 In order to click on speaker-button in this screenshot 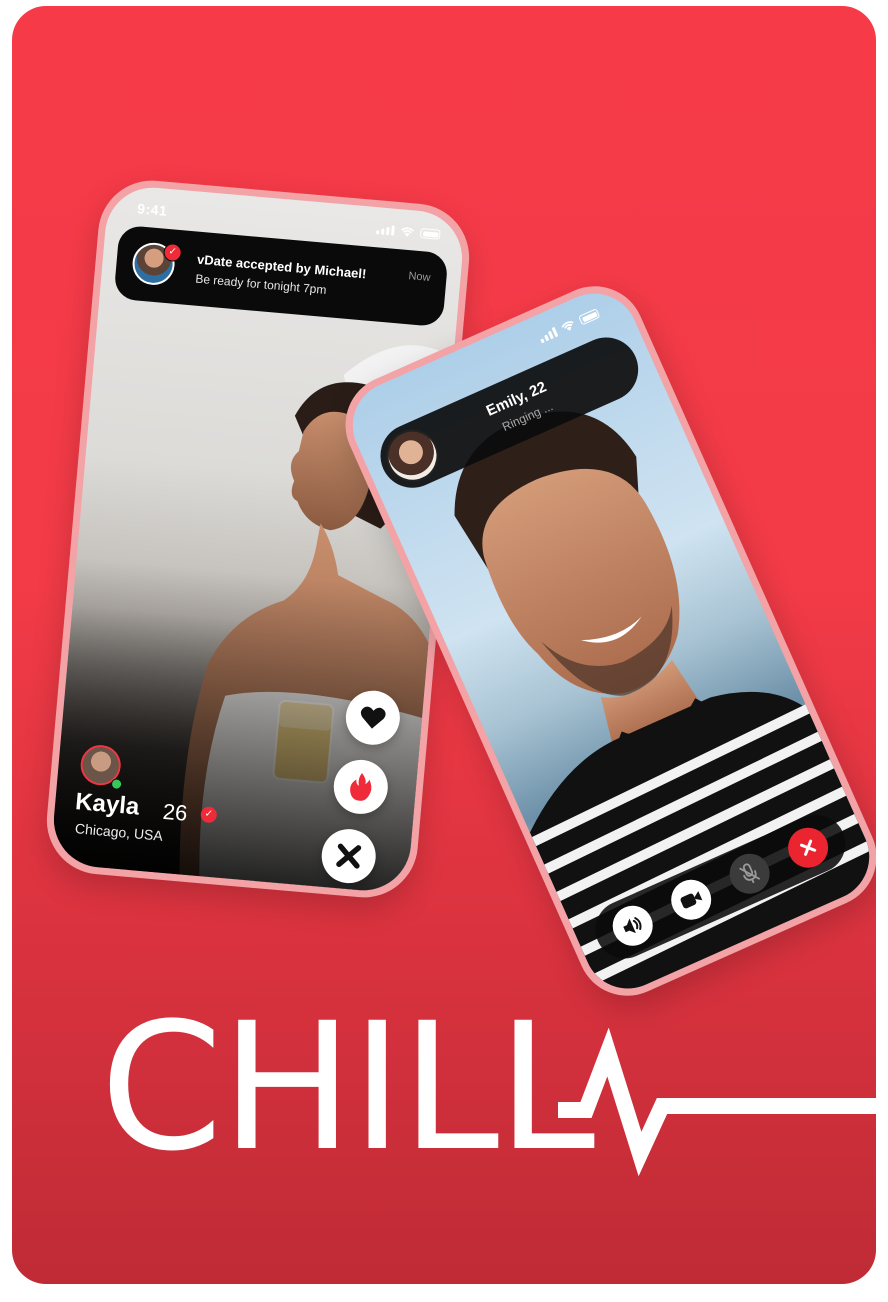, I will do `click(633, 926)`.